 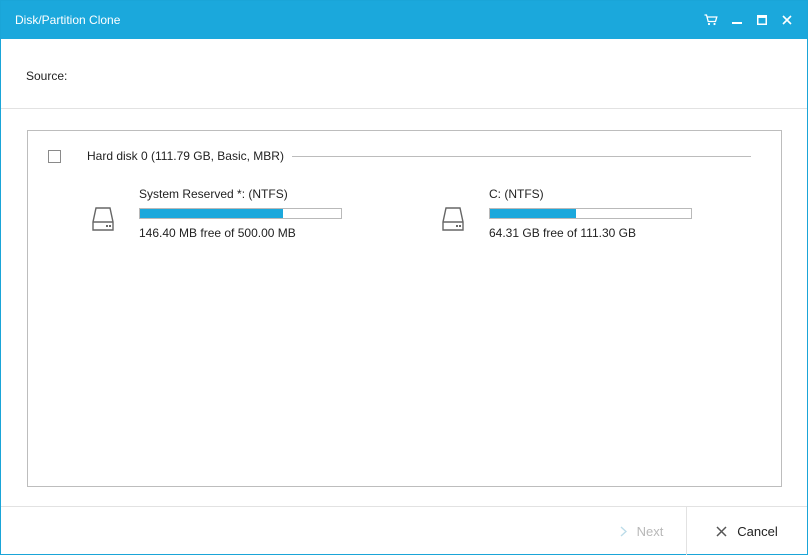 I want to click on partition-name: C: (NTFS), so click(x=516, y=194).